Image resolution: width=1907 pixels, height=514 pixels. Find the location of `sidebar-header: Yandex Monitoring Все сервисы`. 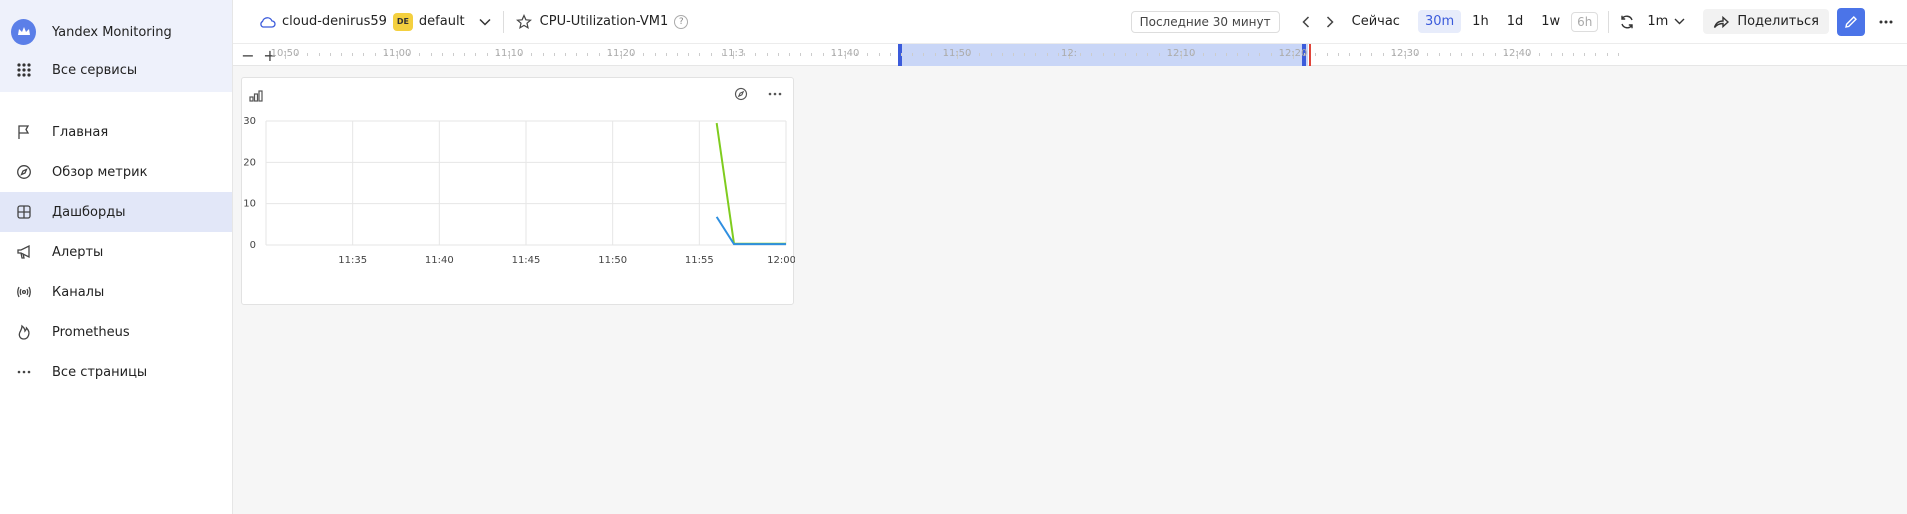

sidebar-header: Yandex Monitoring Все сервисы is located at coordinates (116, 46).